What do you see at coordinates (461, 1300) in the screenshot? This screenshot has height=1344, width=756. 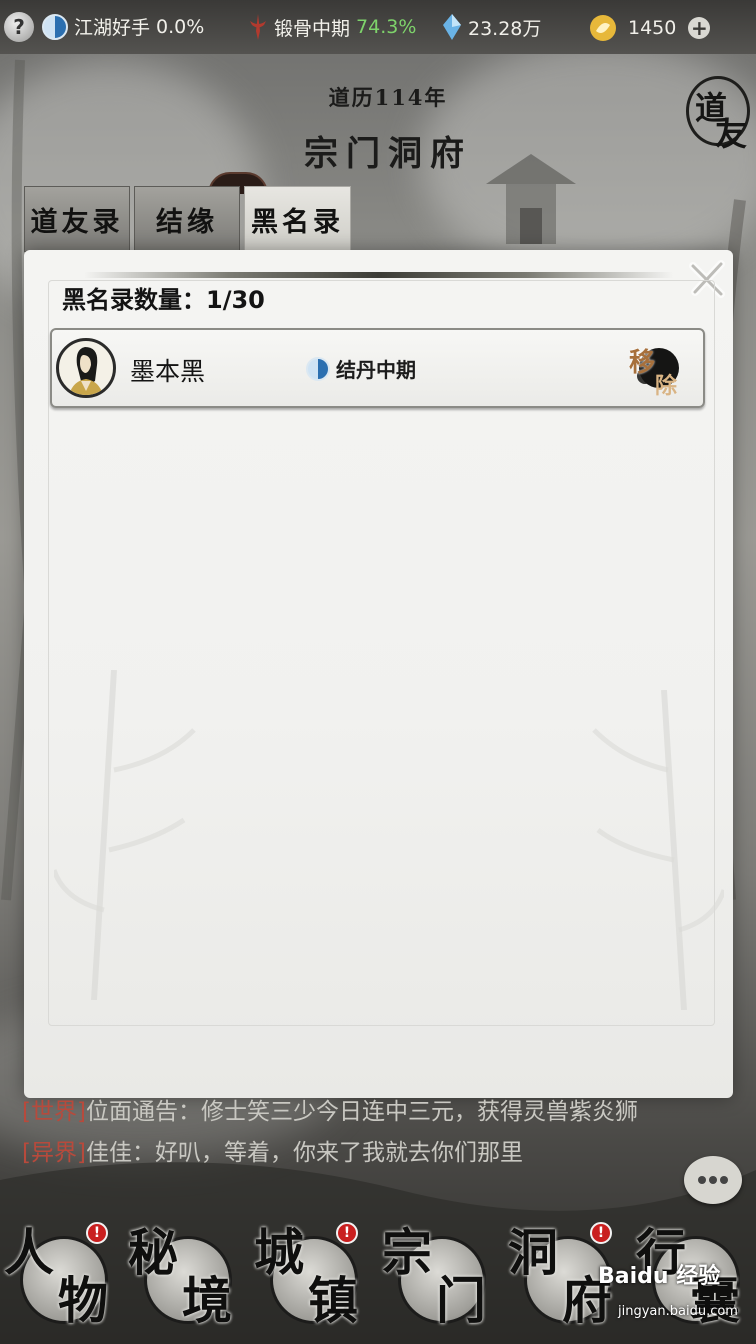 I see `nav-char-2: 门` at bounding box center [461, 1300].